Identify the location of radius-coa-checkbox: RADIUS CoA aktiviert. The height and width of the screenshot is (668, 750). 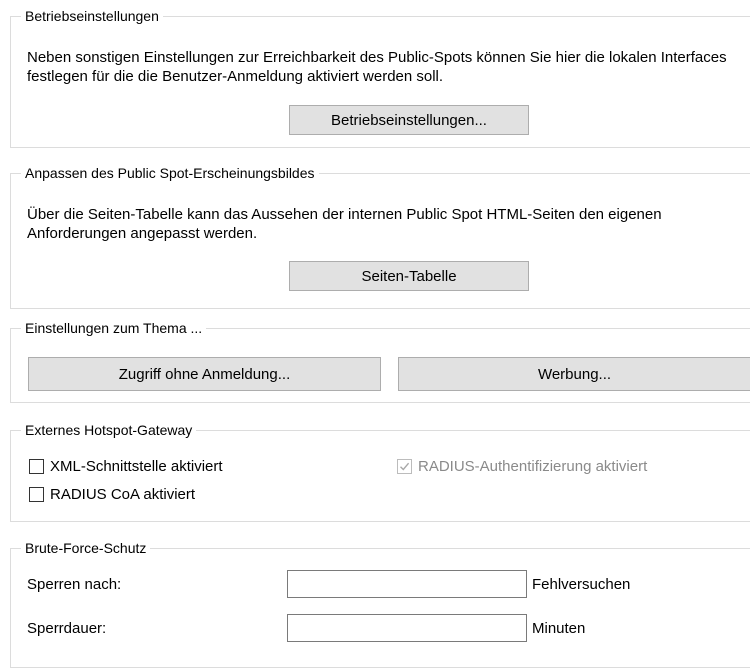
(112, 494).